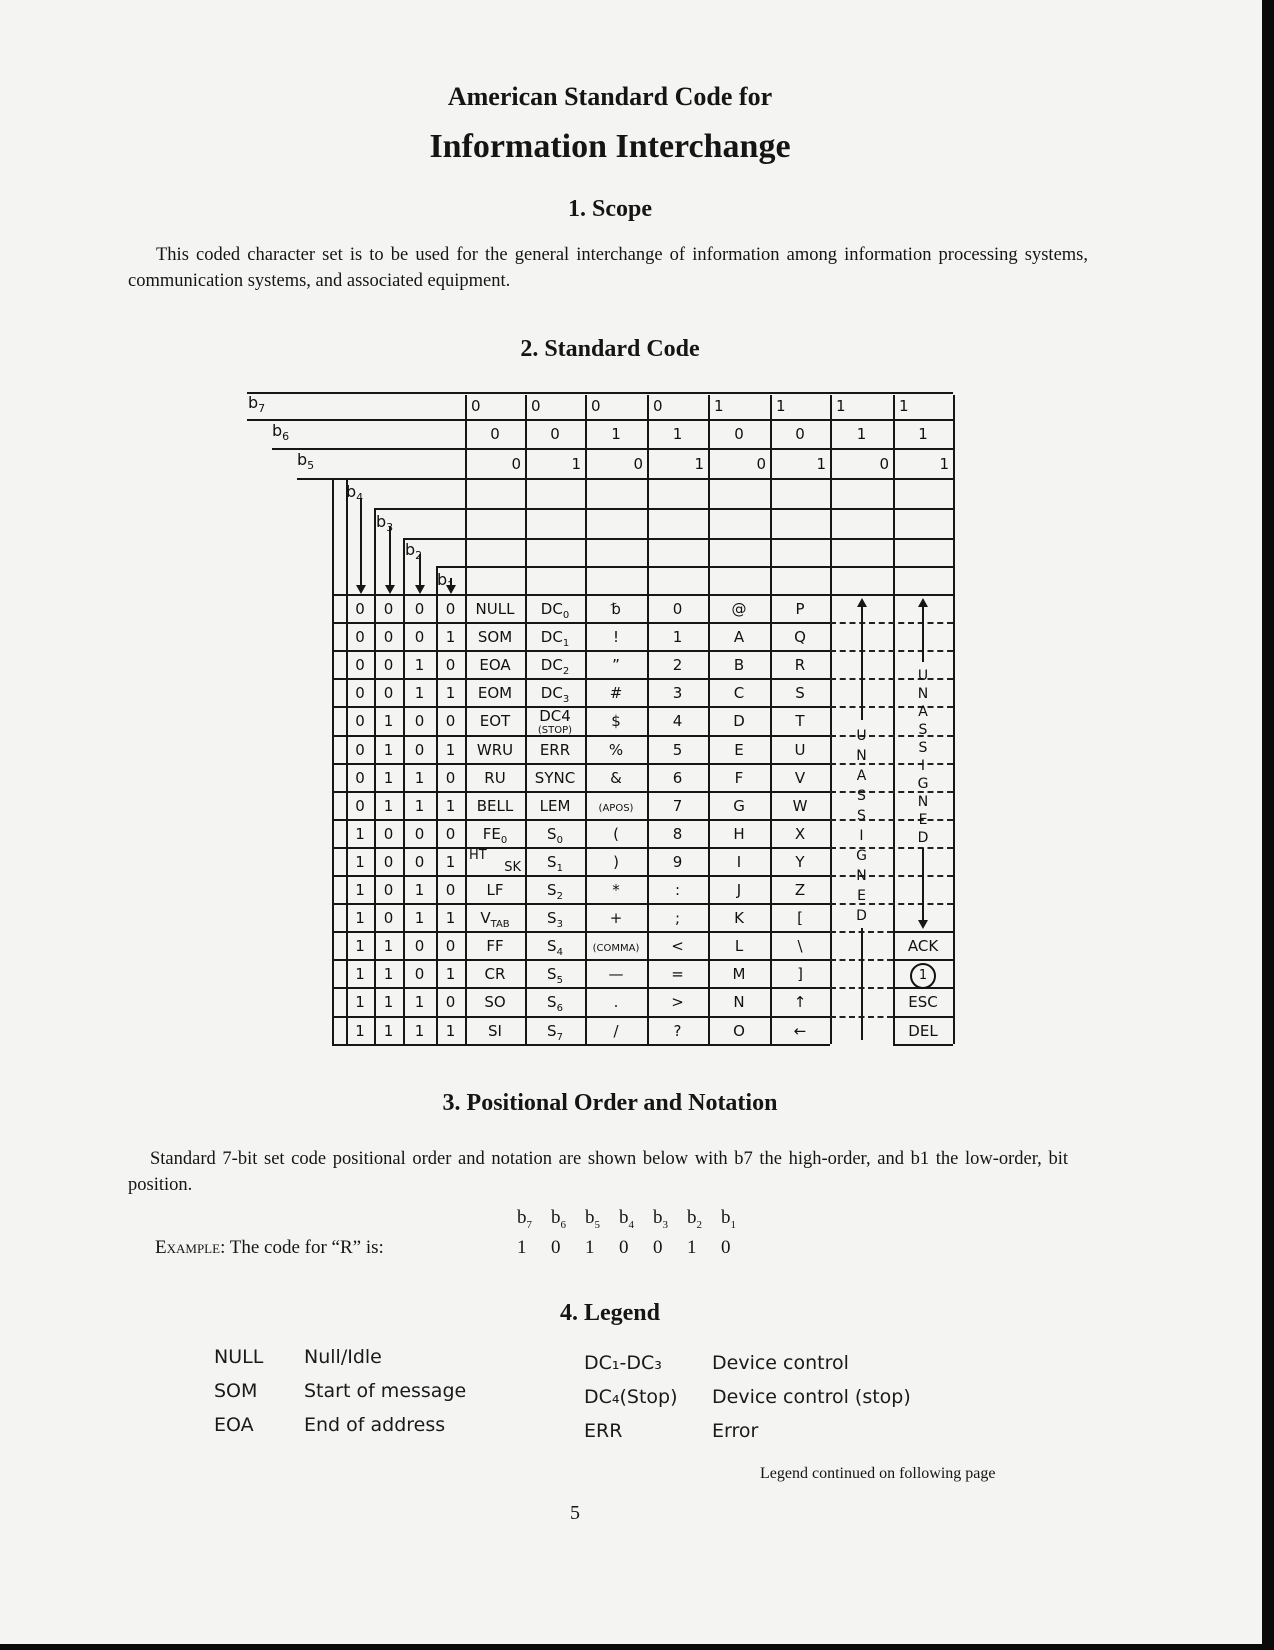  What do you see at coordinates (616, 721) in the screenshot?
I see `char-cell: $` at bounding box center [616, 721].